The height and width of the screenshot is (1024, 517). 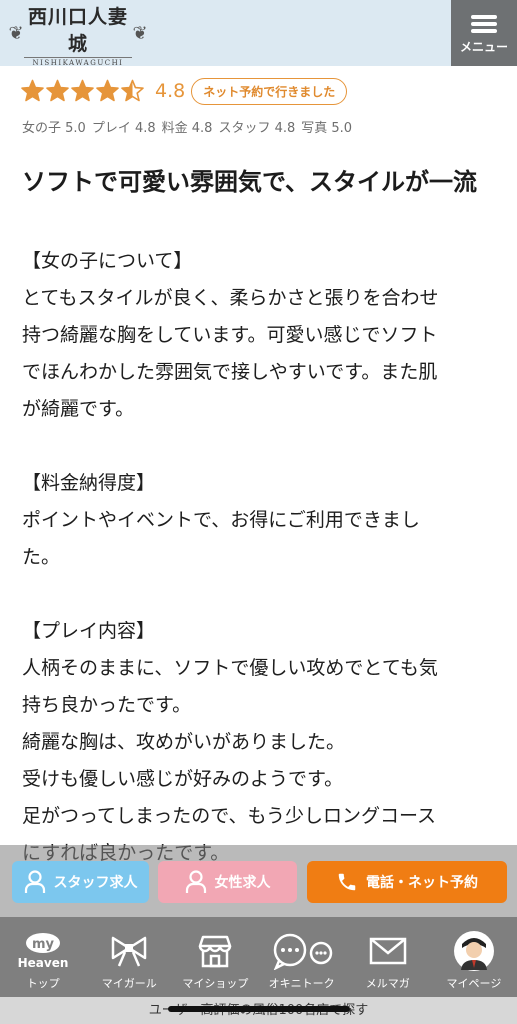 I want to click on review-body-line: 受けも優しい感じが好みのようです。, so click(x=183, y=779).